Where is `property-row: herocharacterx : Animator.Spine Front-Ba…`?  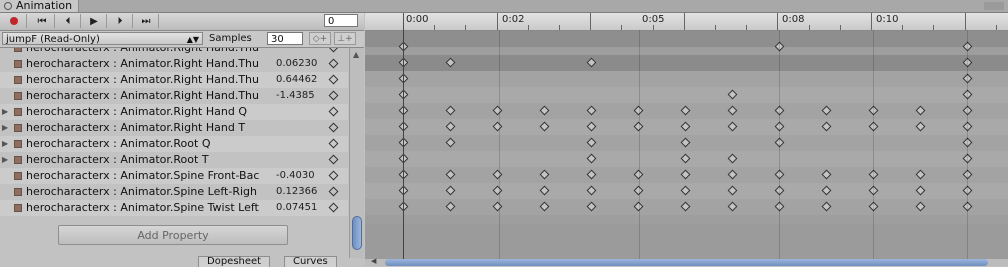
property-row: herocharacterx : Animator.Spine Front-Ba… is located at coordinates (174, 176).